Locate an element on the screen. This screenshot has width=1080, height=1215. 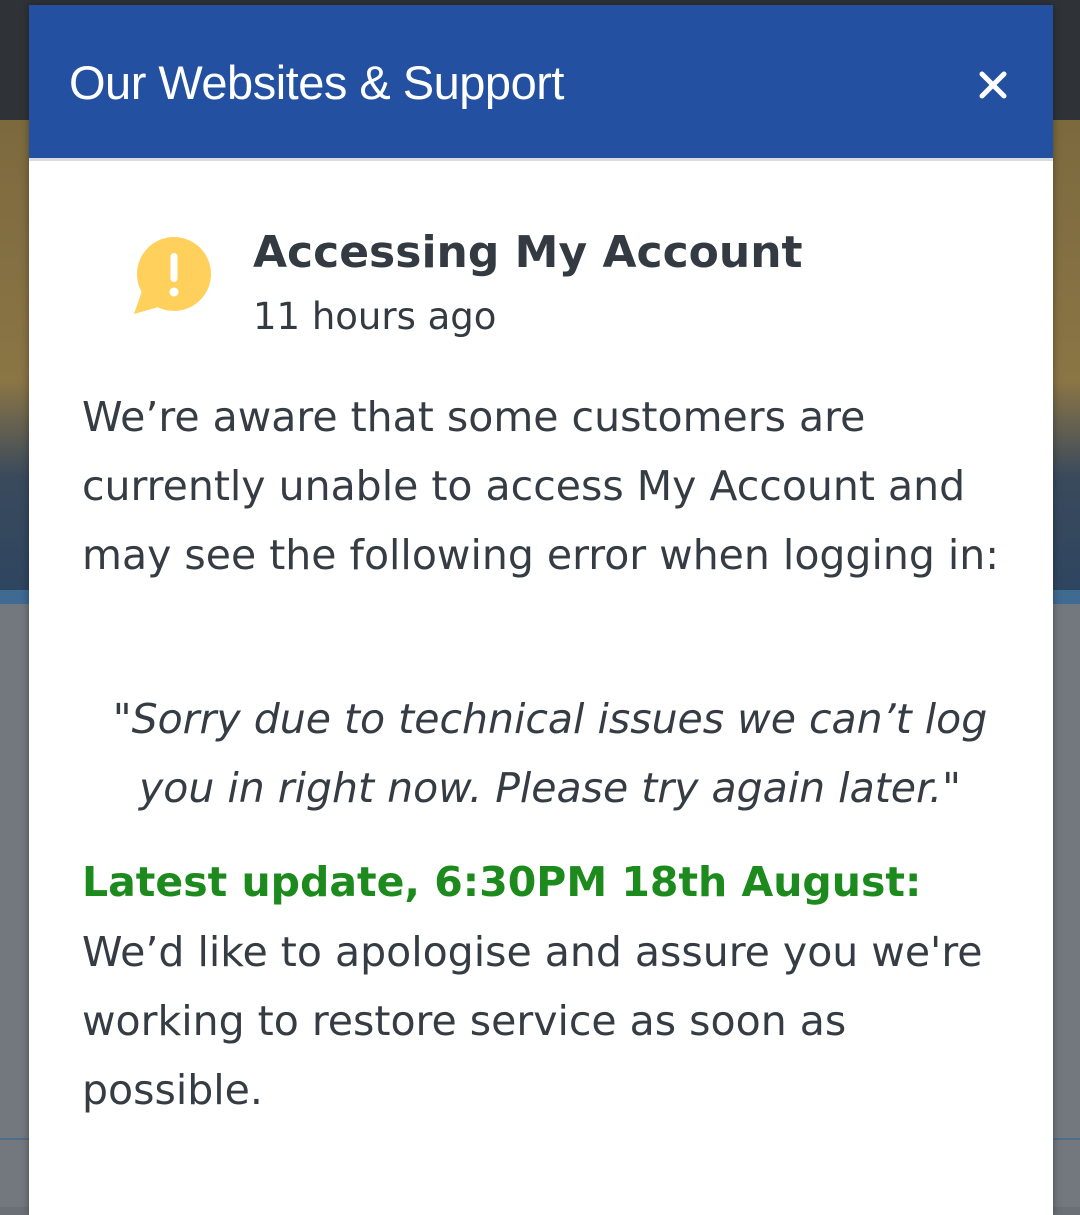
notice-timestamp: 11 hours ago is located at coordinates (375, 316).